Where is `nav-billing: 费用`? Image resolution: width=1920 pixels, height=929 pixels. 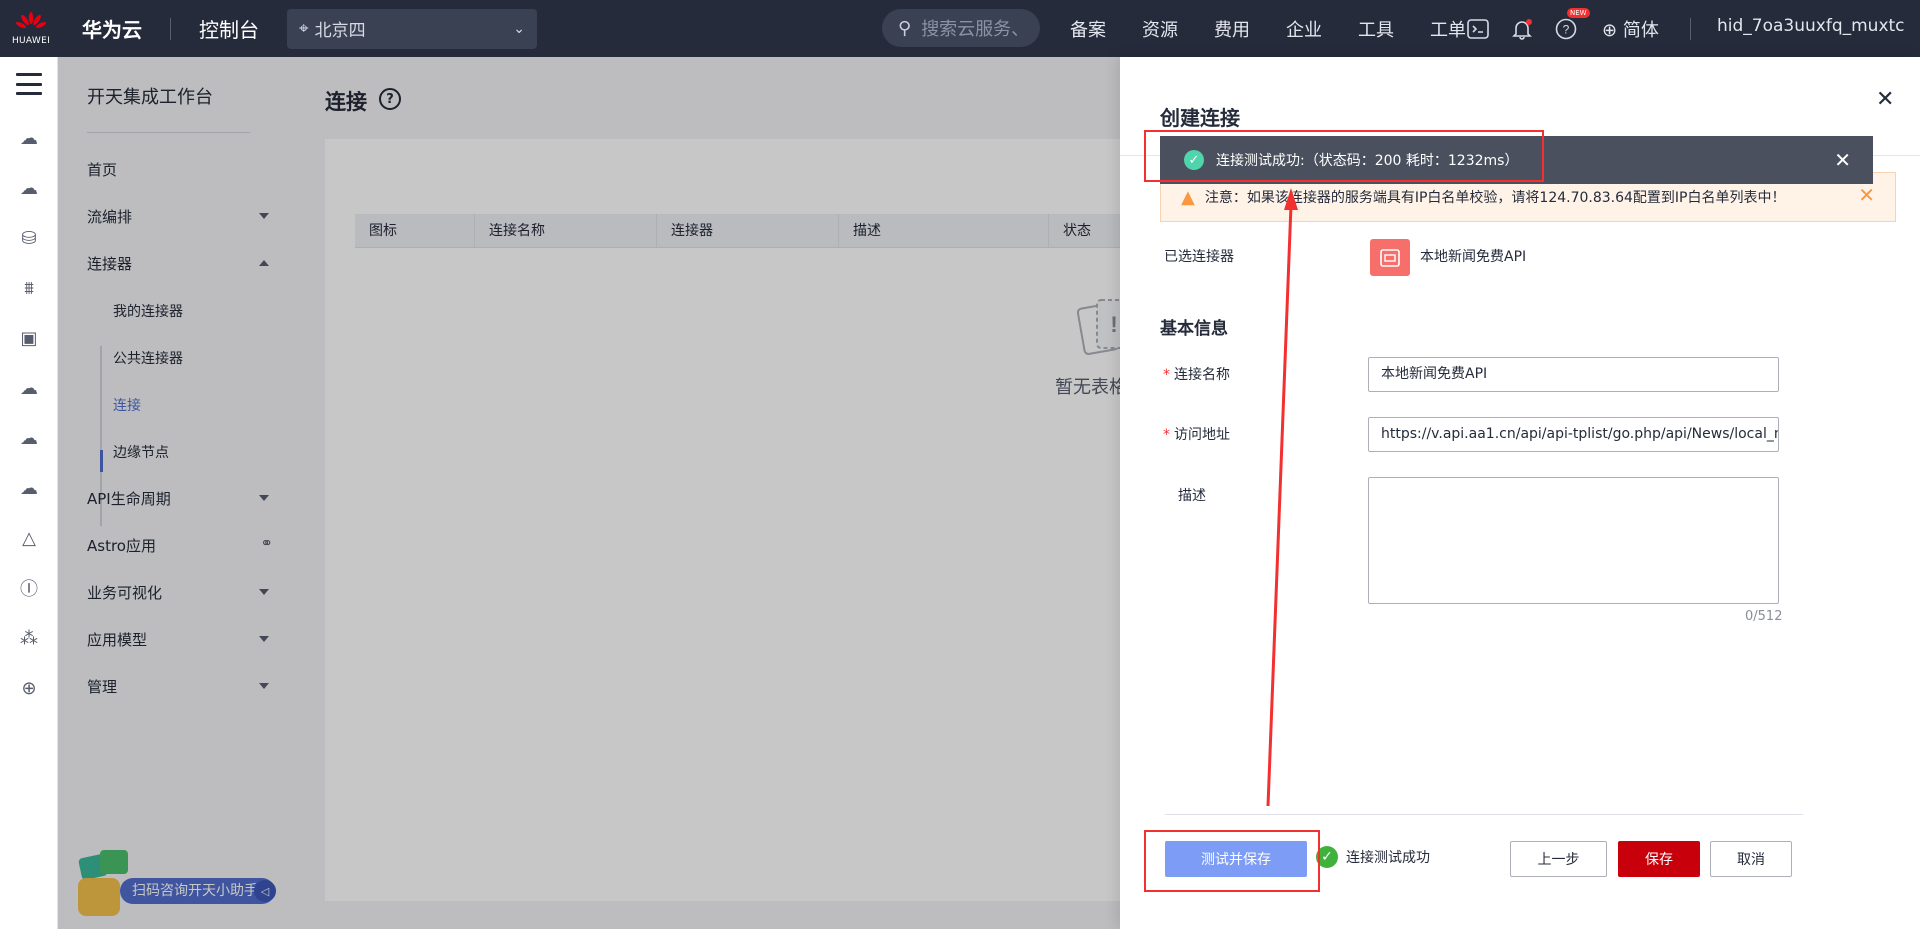 nav-billing: 费用 is located at coordinates (1232, 29).